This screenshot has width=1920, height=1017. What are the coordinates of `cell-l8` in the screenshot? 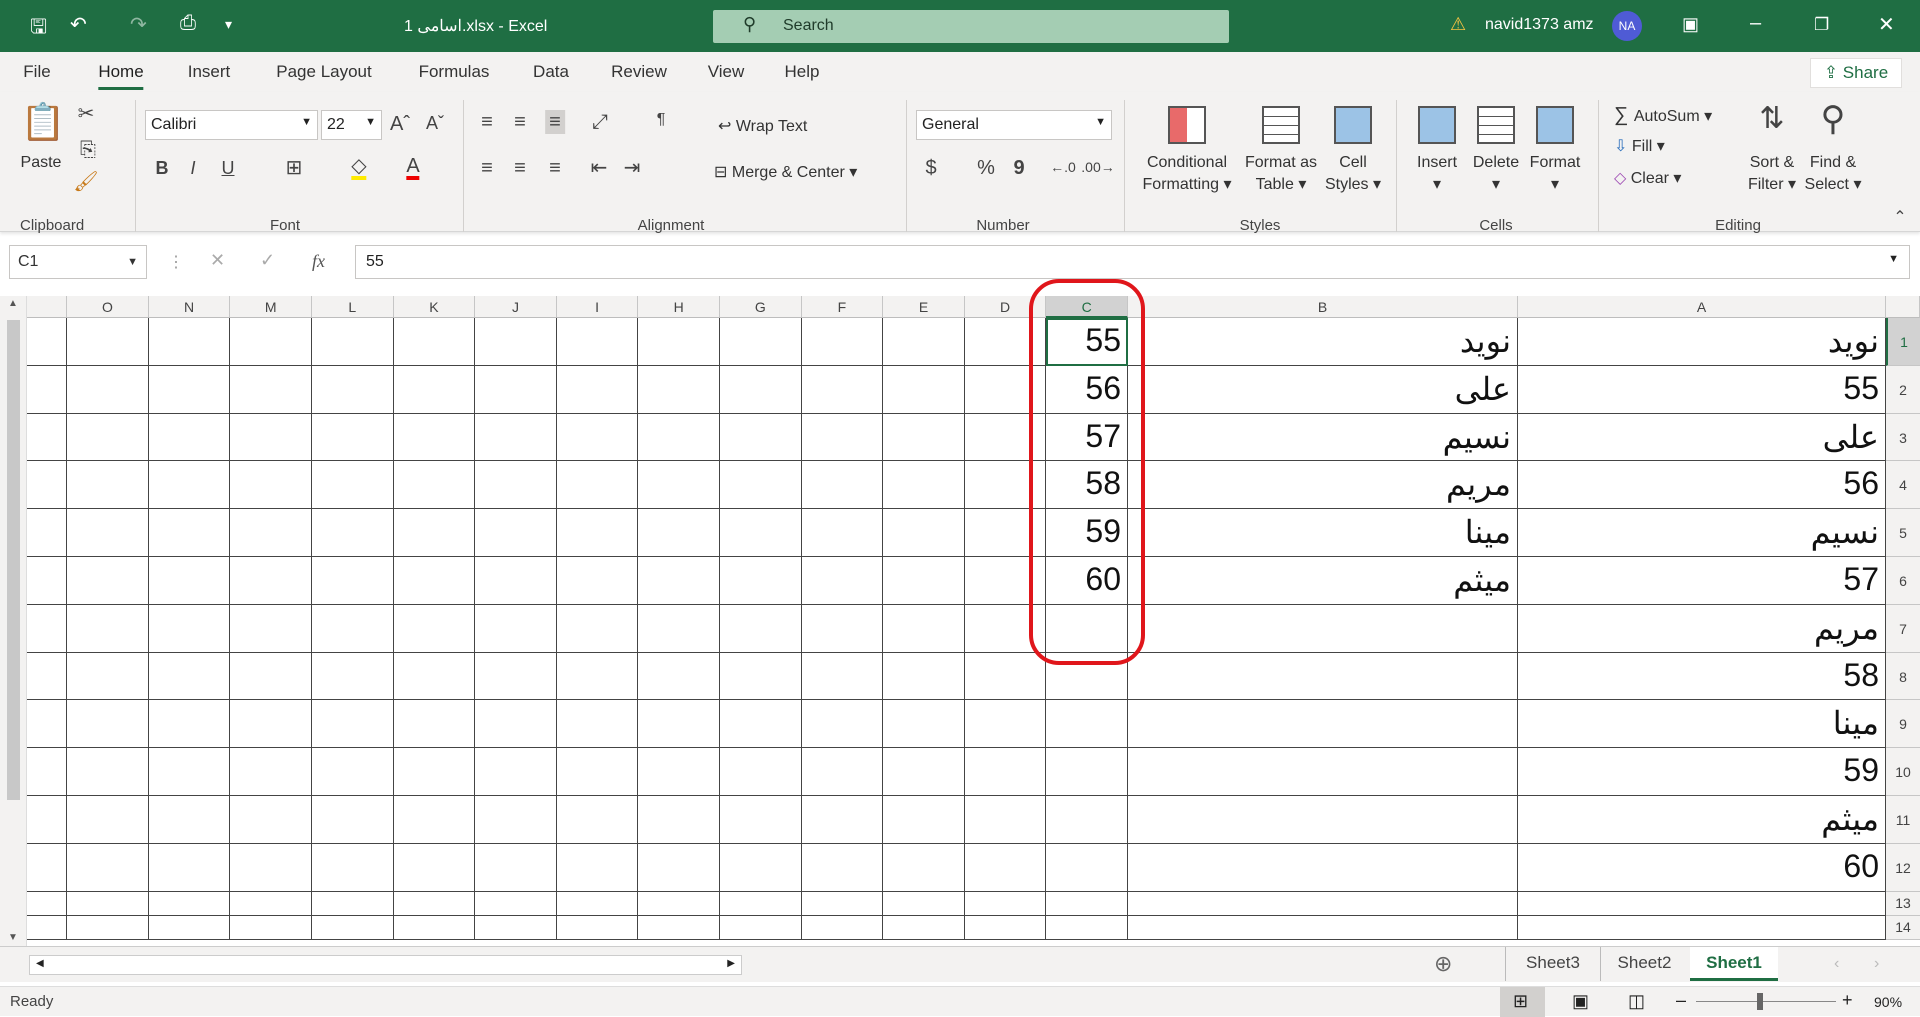 It's located at (353, 676).